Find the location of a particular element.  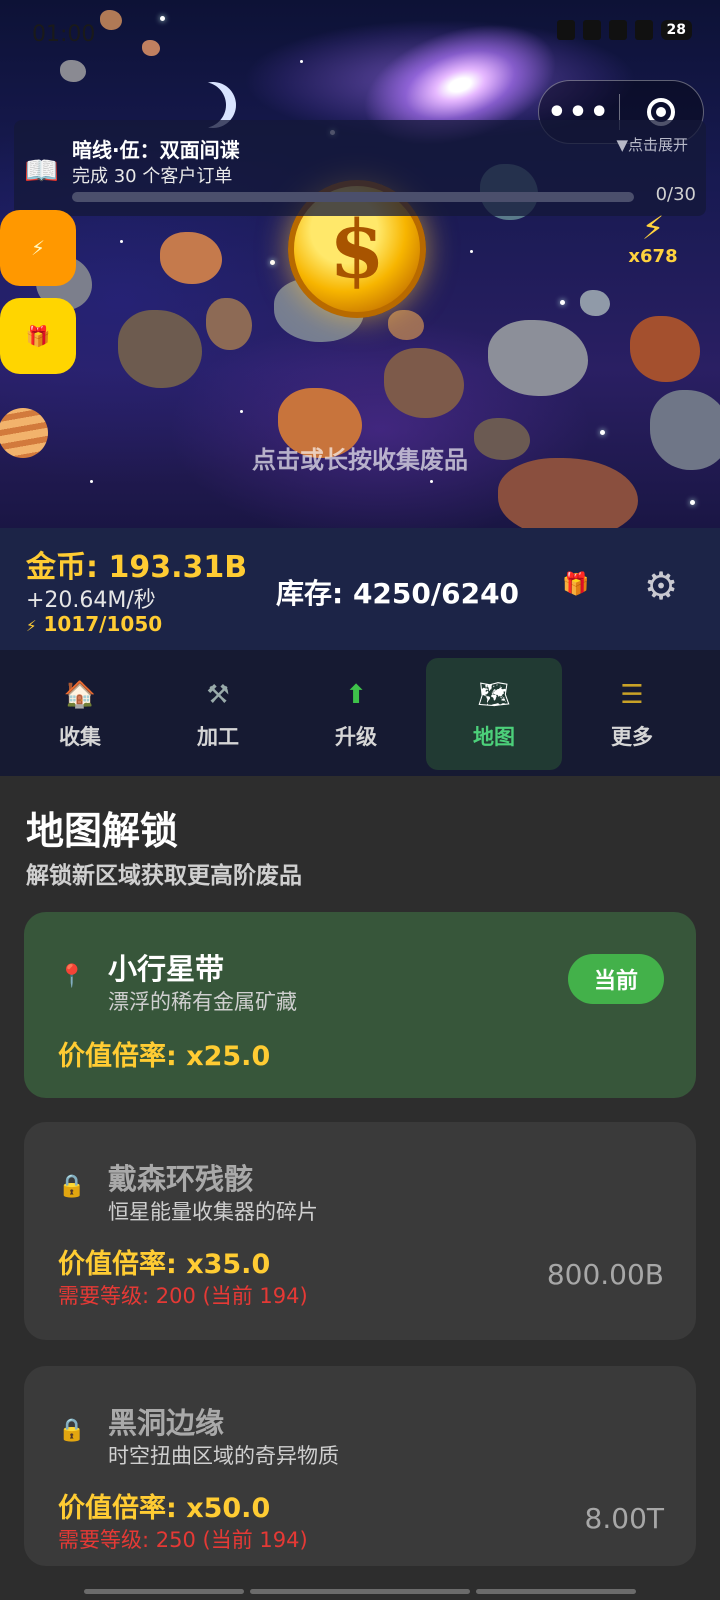

quest-description: 完成 30 个客户订单 is located at coordinates (152, 176).